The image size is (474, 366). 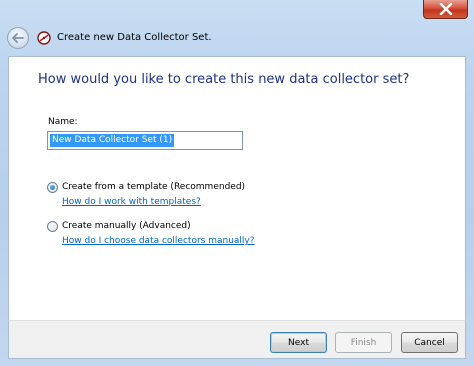 I want to click on next-button: Next, so click(x=298, y=342).